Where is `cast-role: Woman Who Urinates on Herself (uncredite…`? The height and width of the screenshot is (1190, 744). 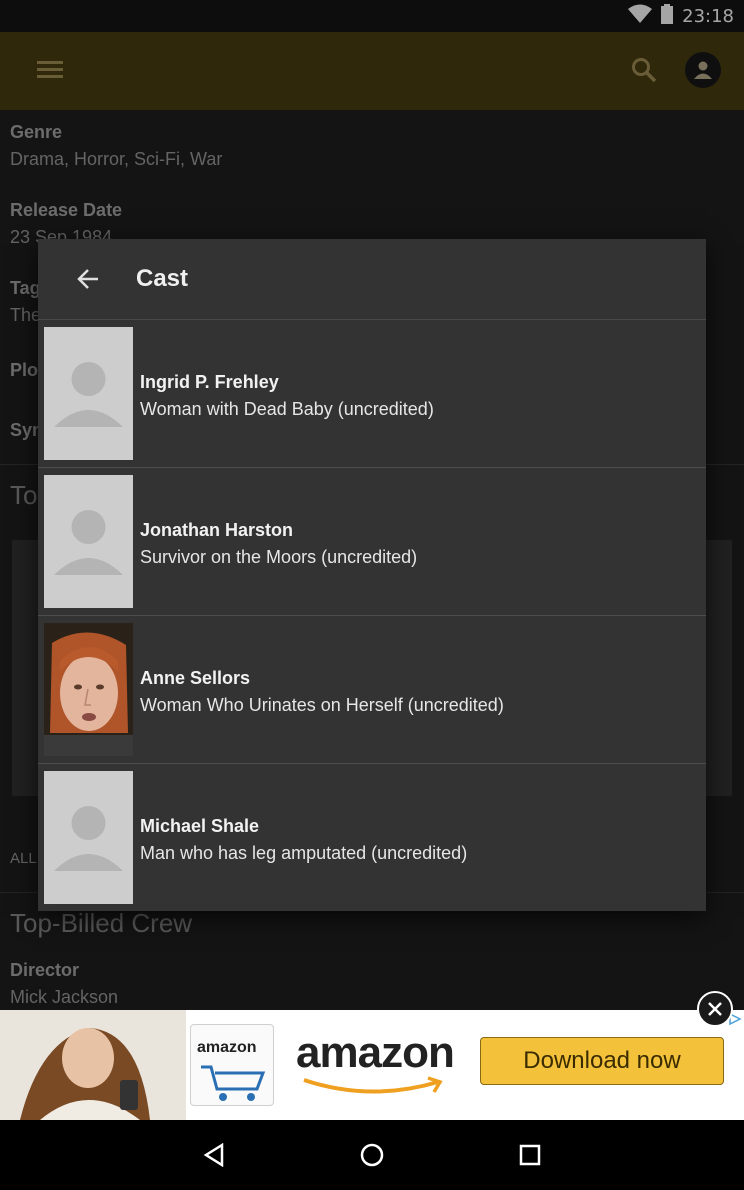 cast-role: Woman Who Urinates on Herself (uncredite… is located at coordinates (322, 705).